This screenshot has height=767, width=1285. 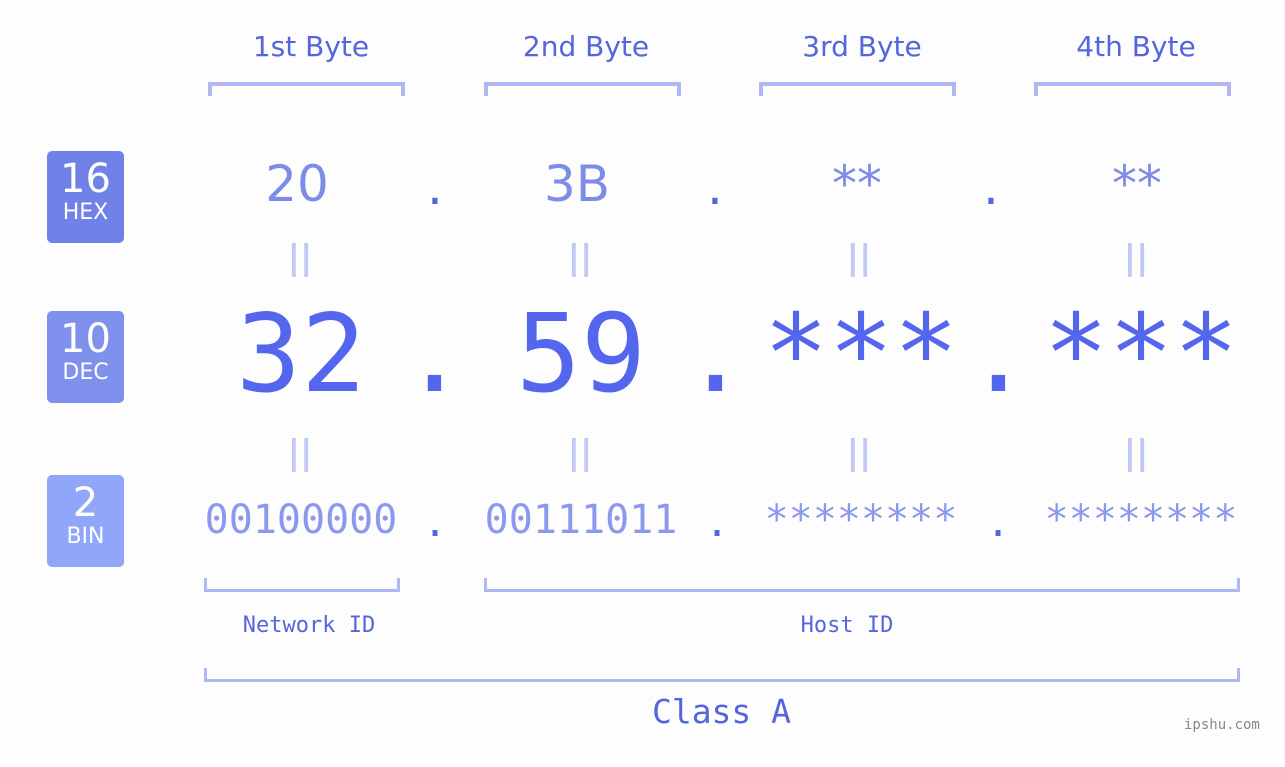 I want to click on hex-byte-1: 20, so click(x=297, y=184).